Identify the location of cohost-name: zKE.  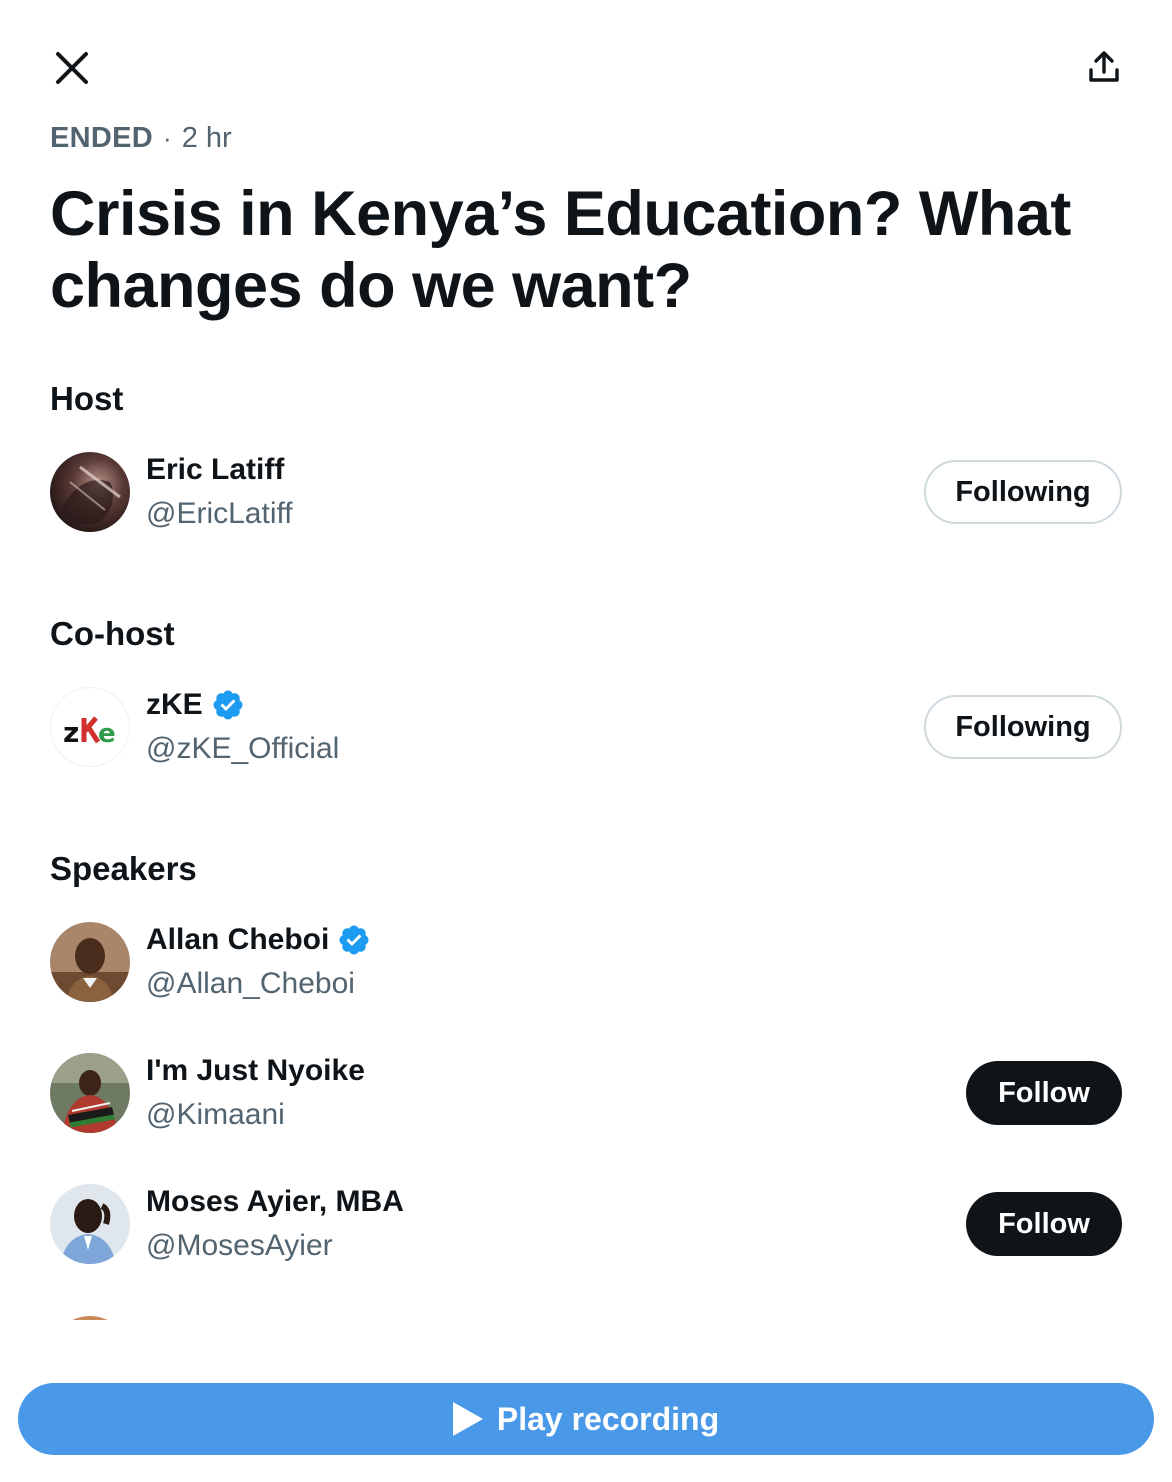
(195, 705).